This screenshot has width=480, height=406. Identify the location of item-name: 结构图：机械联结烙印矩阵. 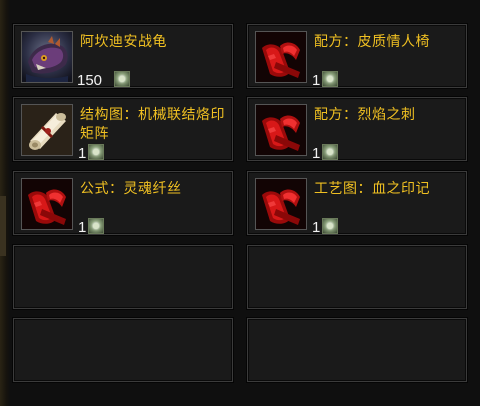
(152, 124).